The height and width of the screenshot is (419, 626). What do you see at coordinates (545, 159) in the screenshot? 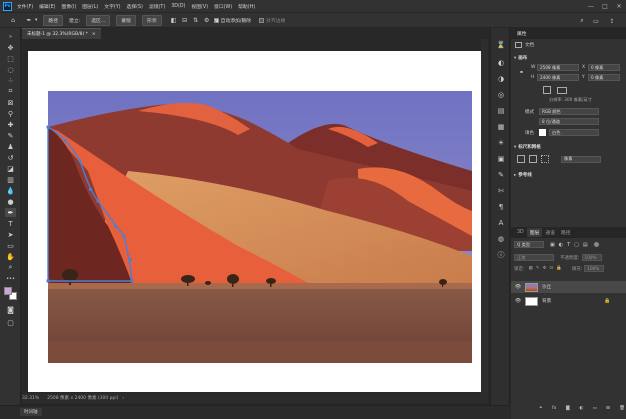
I see `guides-icon` at bounding box center [545, 159].